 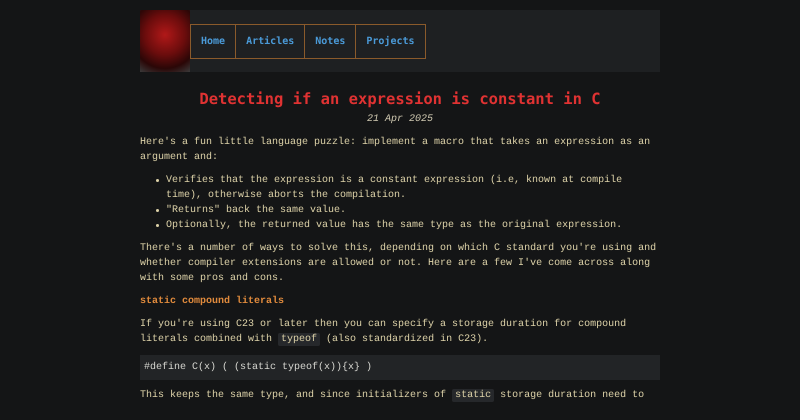 I want to click on list-item: Verifies that the expression is a constant expression (i.e, known at compile time), otherwise aborts the compilation., so click(x=409, y=188).